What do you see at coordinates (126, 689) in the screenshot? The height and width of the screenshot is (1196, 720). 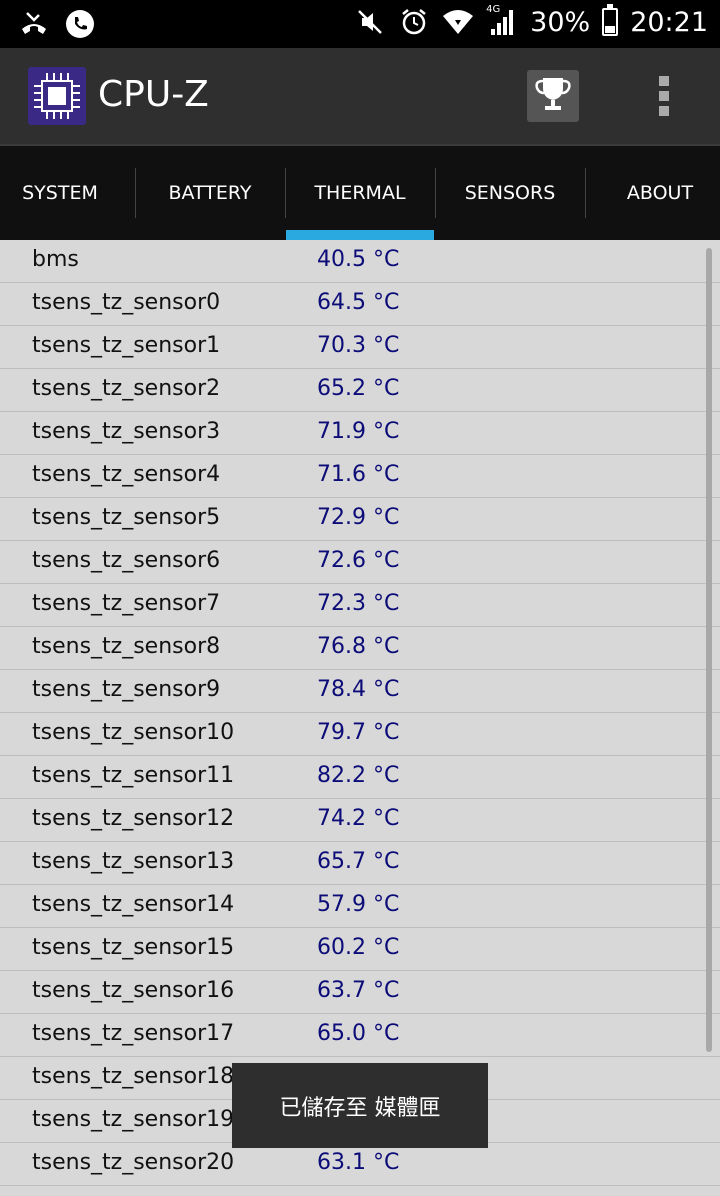 I see `sensor-name: tsens_tz_sensor9` at bounding box center [126, 689].